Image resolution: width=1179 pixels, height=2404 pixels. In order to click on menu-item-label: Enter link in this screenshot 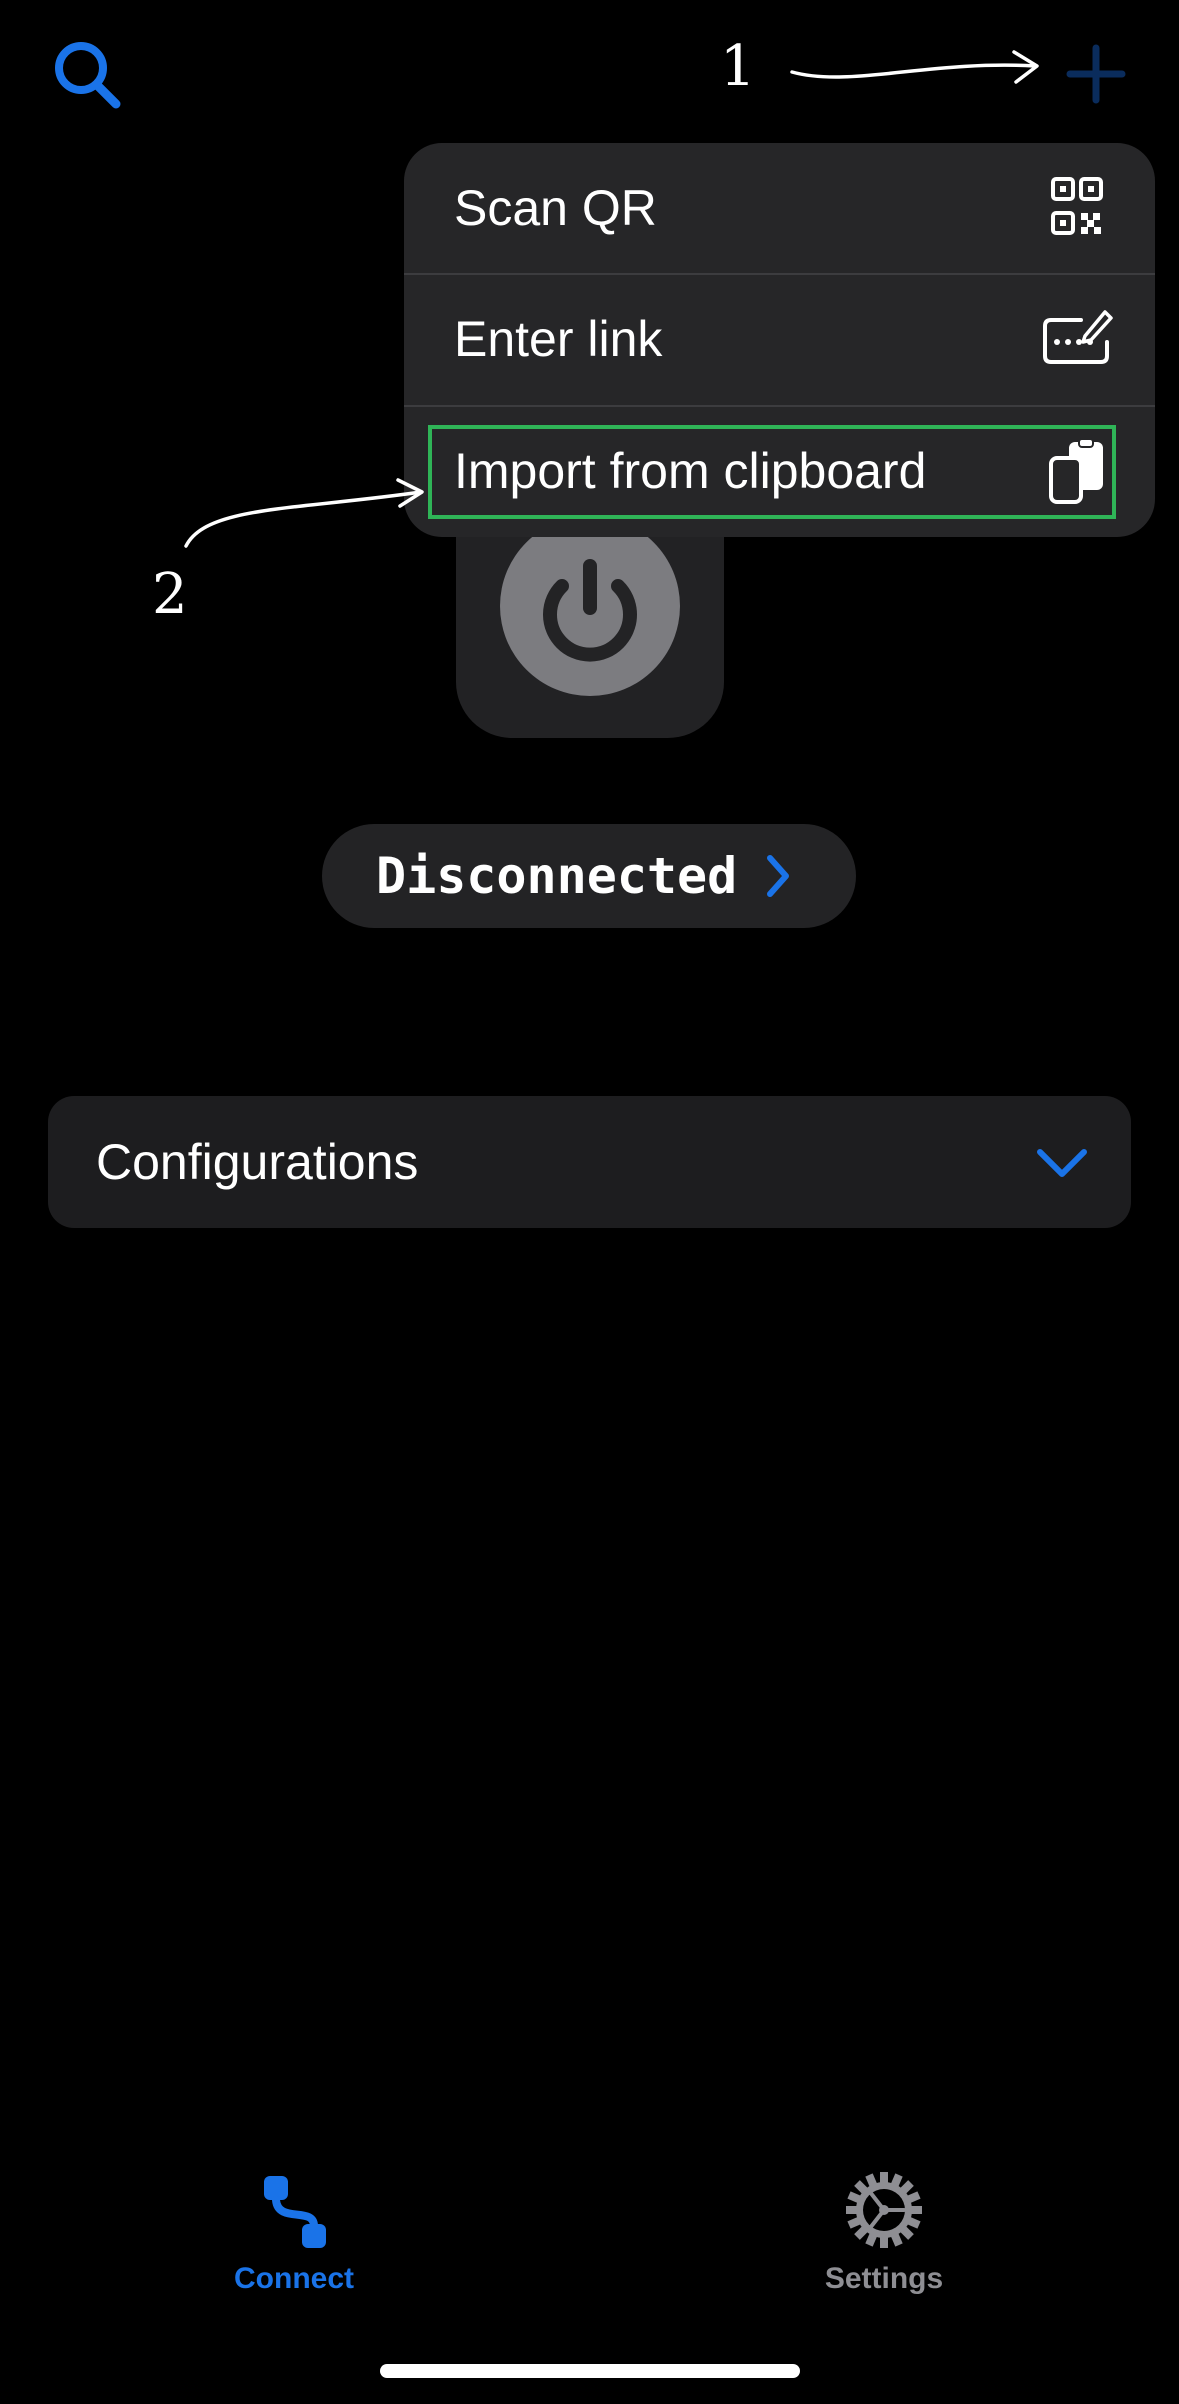, I will do `click(558, 339)`.